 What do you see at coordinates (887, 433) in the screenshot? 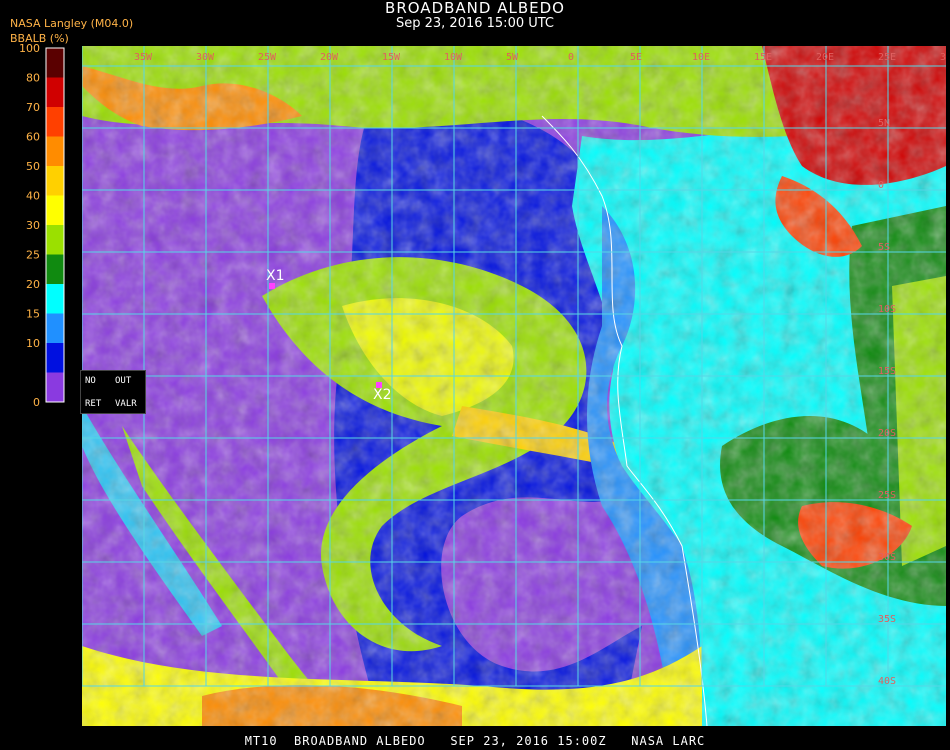
I see `latitude-label: 20S` at bounding box center [887, 433].